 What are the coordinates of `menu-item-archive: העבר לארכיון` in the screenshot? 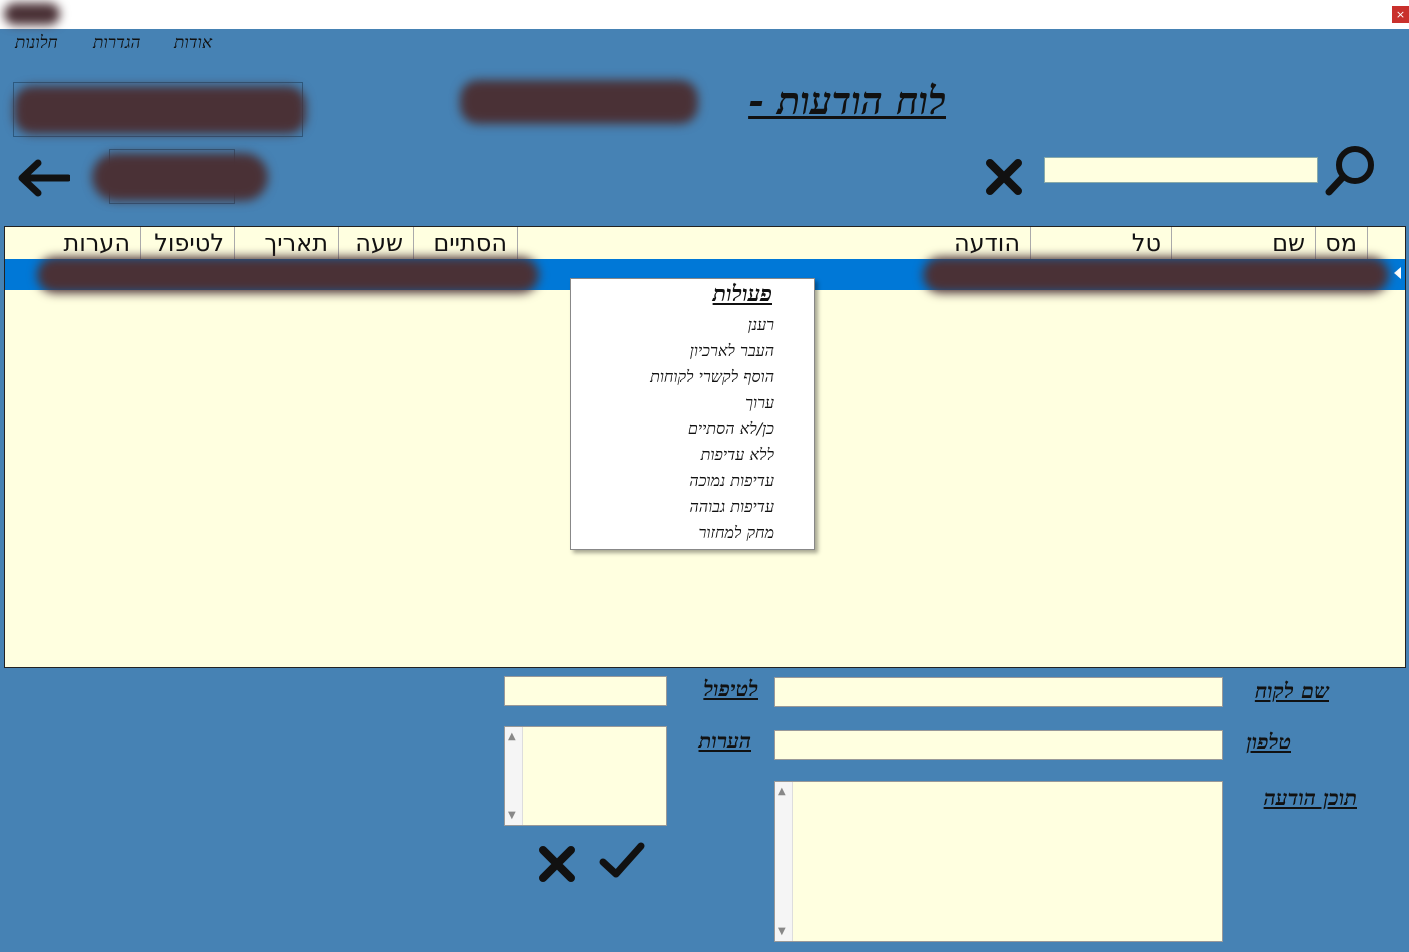 It's located at (732, 351).